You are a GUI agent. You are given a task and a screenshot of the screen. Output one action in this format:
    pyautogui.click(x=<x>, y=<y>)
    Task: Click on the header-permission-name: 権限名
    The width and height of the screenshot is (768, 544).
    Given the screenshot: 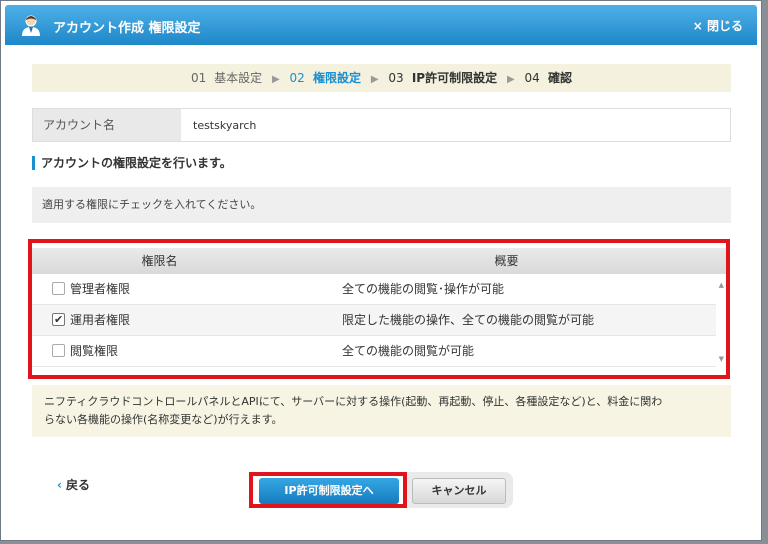 What is the action you would take?
    pyautogui.click(x=159, y=261)
    